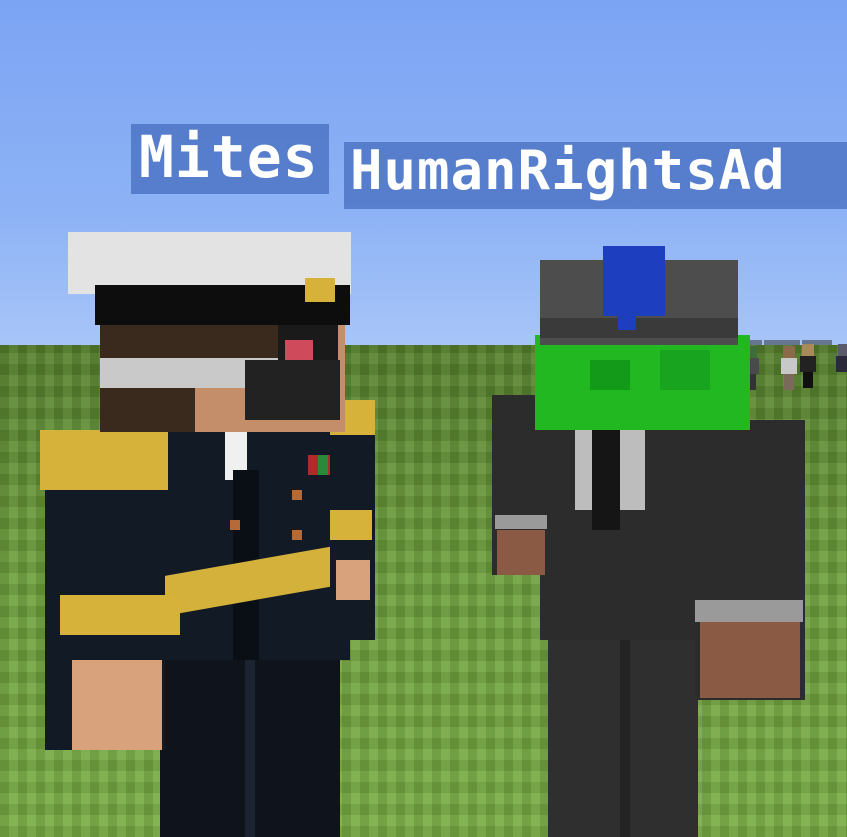 Image resolution: width=847 pixels, height=837 pixels. I want to click on nametag-mites: Mites, so click(230, 159).